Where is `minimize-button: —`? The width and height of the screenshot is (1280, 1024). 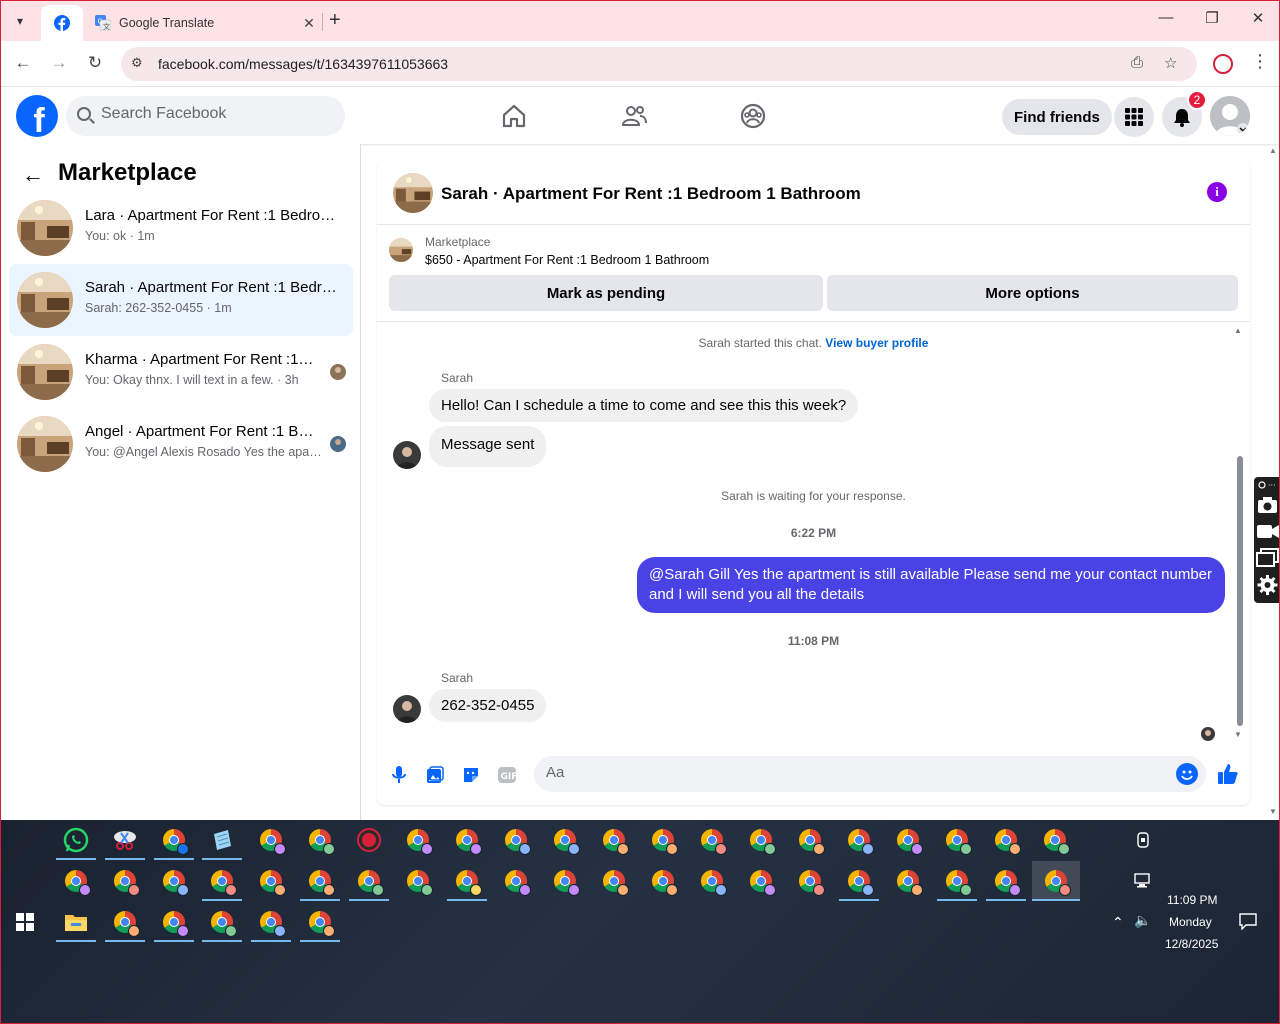 minimize-button: — is located at coordinates (1166, 17).